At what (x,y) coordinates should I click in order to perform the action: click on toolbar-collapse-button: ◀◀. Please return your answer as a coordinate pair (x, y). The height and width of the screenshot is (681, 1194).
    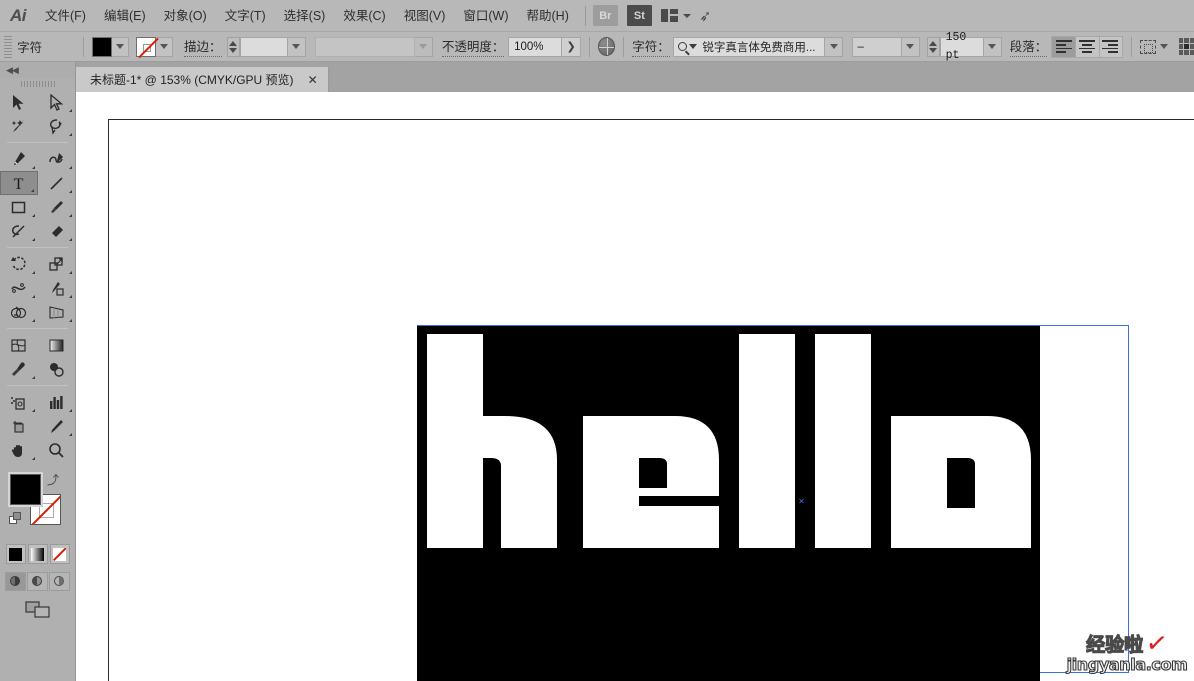
    Looking at the image, I should click on (37, 70).